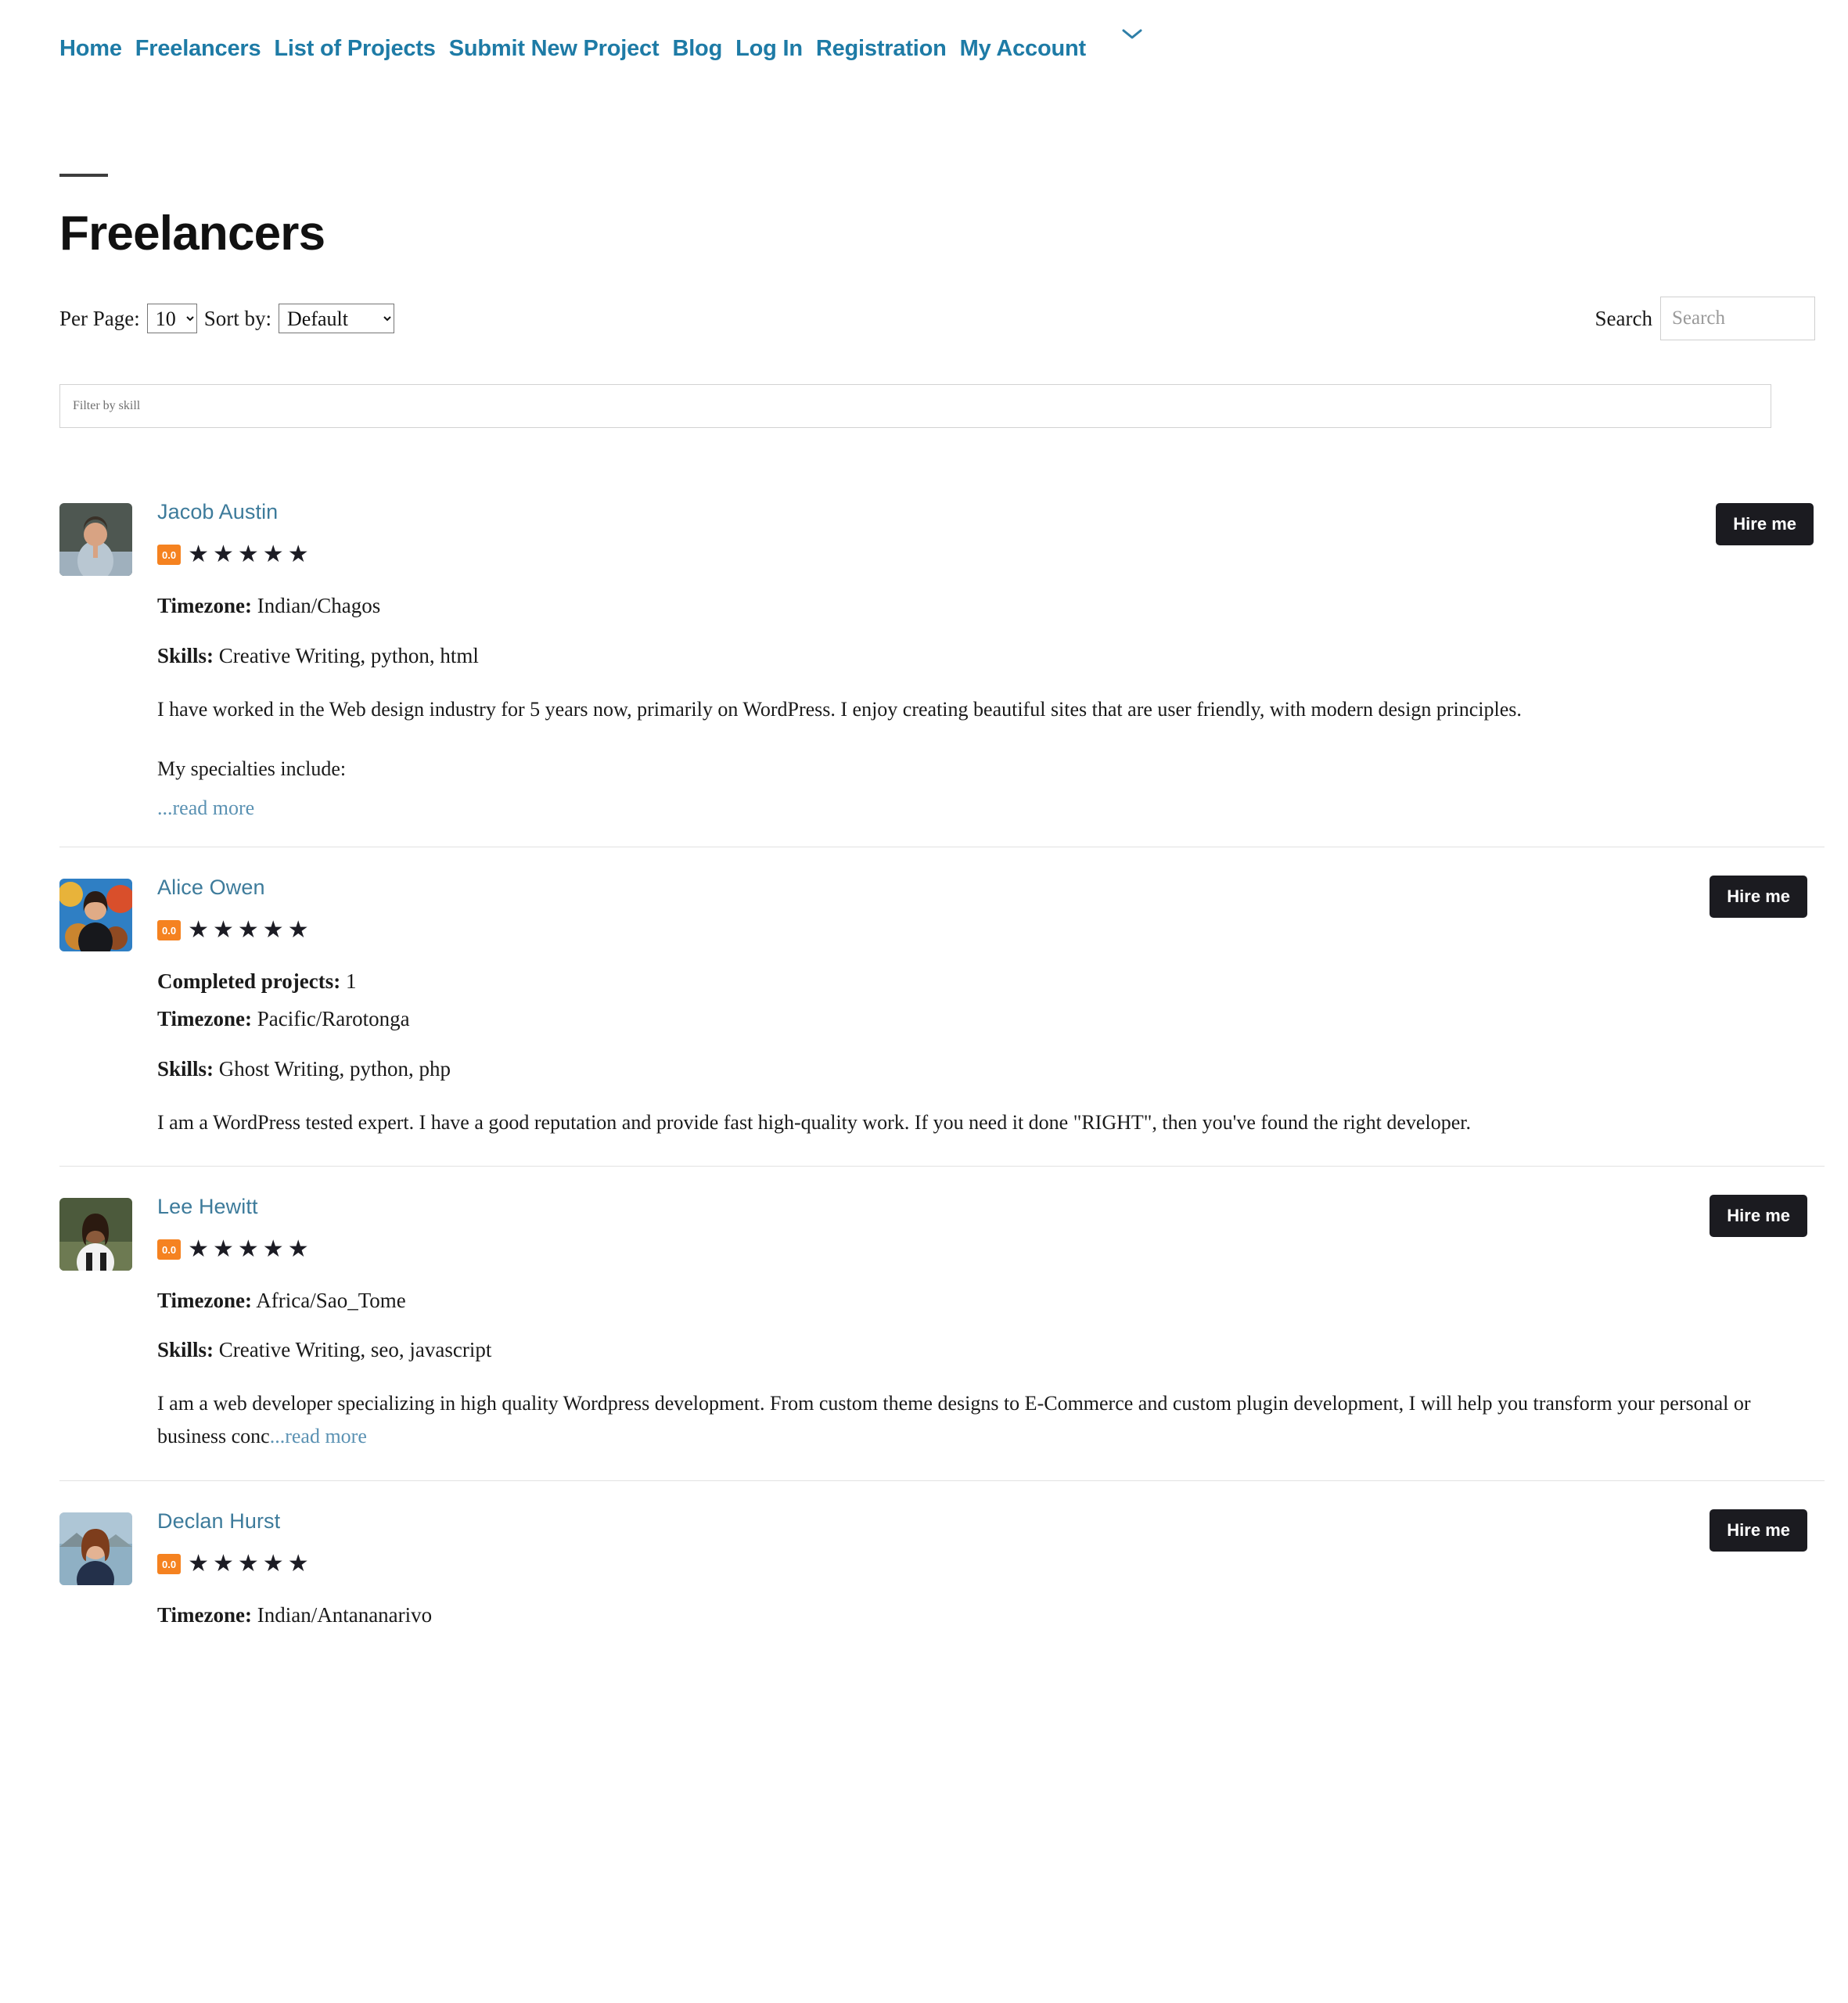 The height and width of the screenshot is (2003, 1848). What do you see at coordinates (83, 175) in the screenshot?
I see `heading-rule-divider` at bounding box center [83, 175].